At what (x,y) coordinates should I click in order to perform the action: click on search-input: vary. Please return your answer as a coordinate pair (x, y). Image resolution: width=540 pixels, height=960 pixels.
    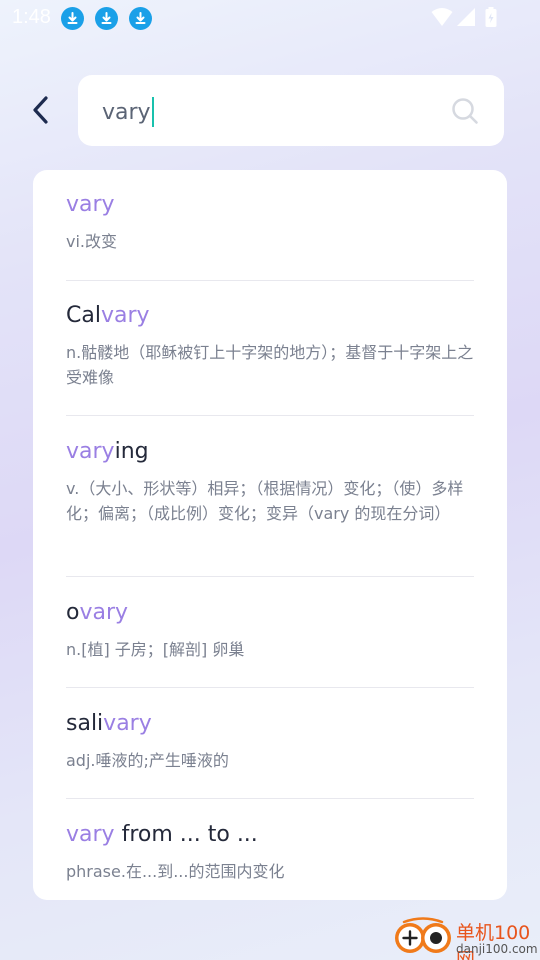
    Looking at the image, I should click on (128, 112).